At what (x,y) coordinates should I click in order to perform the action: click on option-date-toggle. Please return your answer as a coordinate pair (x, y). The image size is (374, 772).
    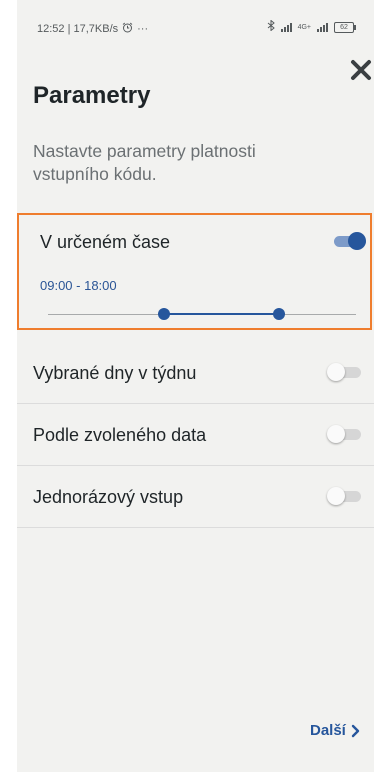
    Looking at the image, I should click on (345, 434).